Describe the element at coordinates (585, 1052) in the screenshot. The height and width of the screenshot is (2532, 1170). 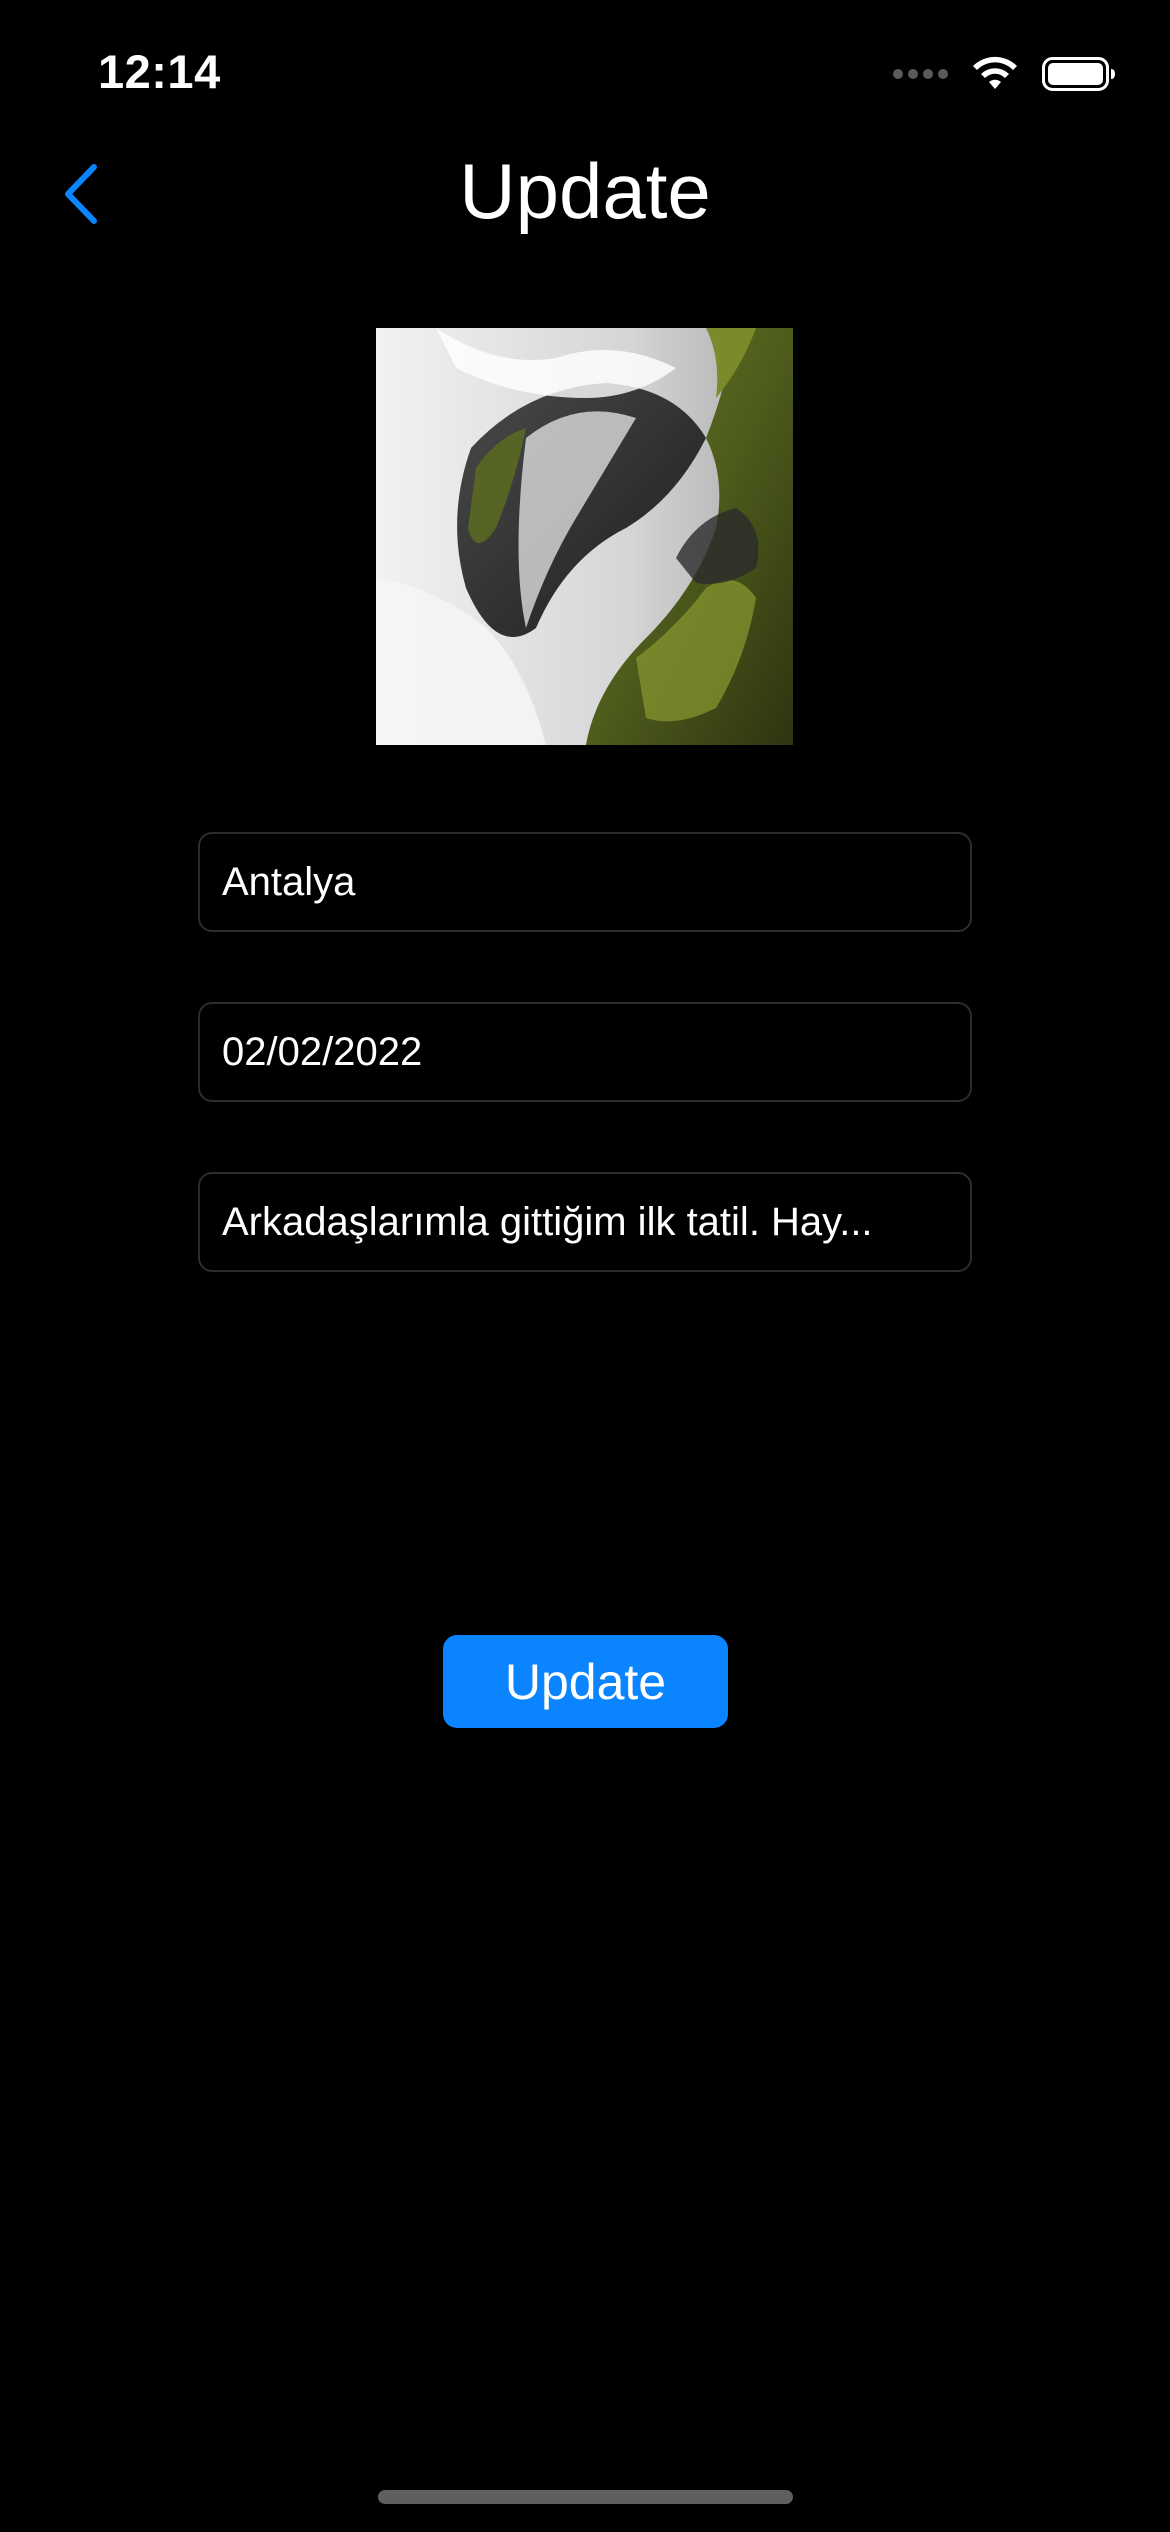
I see `date-field` at that location.